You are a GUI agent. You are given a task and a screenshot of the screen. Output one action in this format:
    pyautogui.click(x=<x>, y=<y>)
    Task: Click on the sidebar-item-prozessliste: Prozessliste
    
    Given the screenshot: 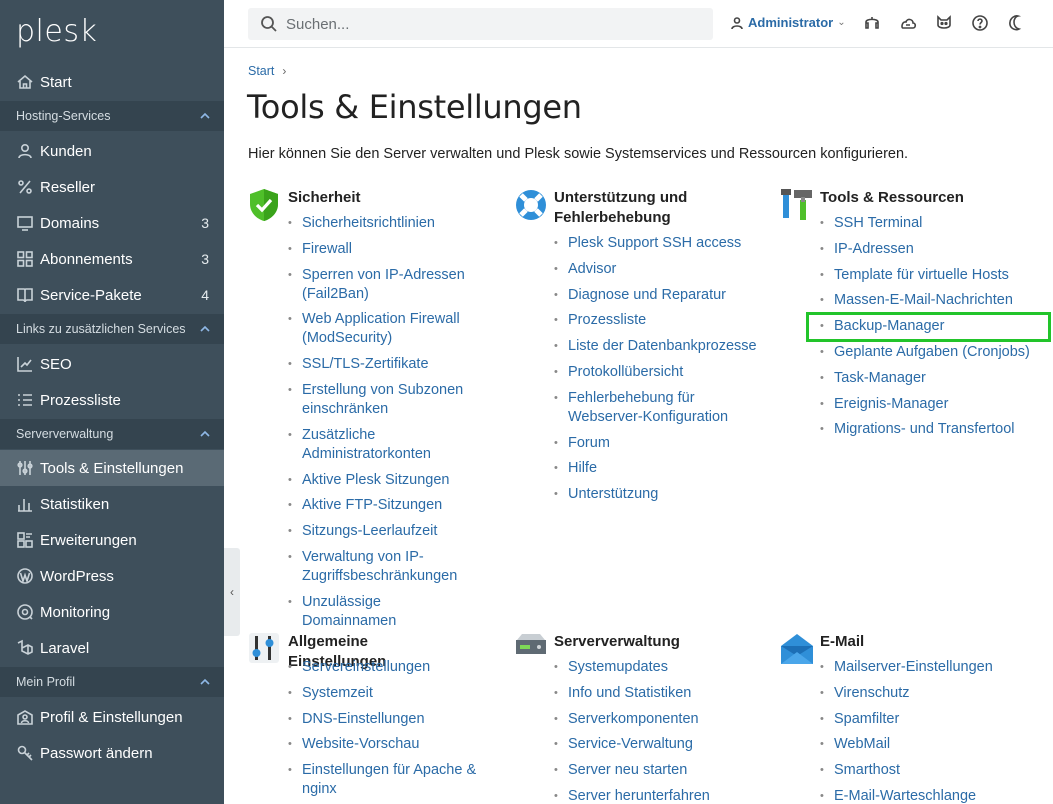 What is the action you would take?
    pyautogui.click(x=112, y=400)
    